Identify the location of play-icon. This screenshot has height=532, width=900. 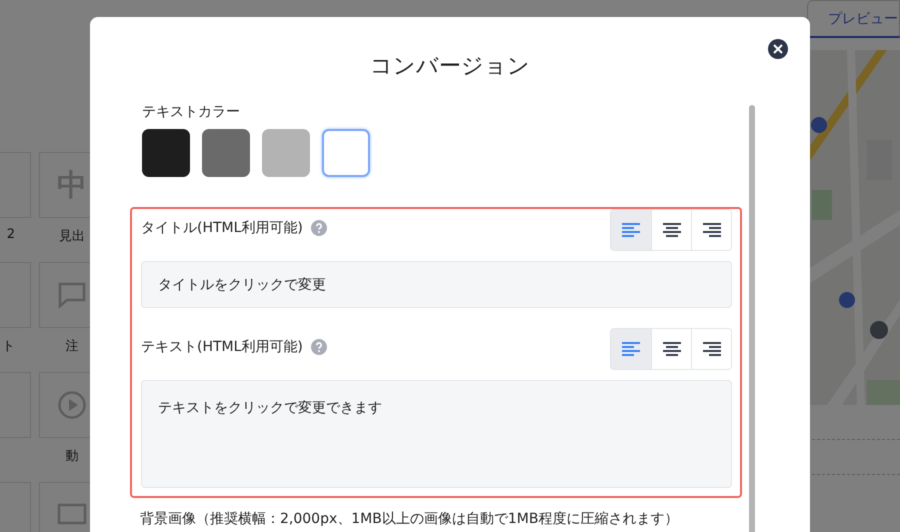
(72, 405).